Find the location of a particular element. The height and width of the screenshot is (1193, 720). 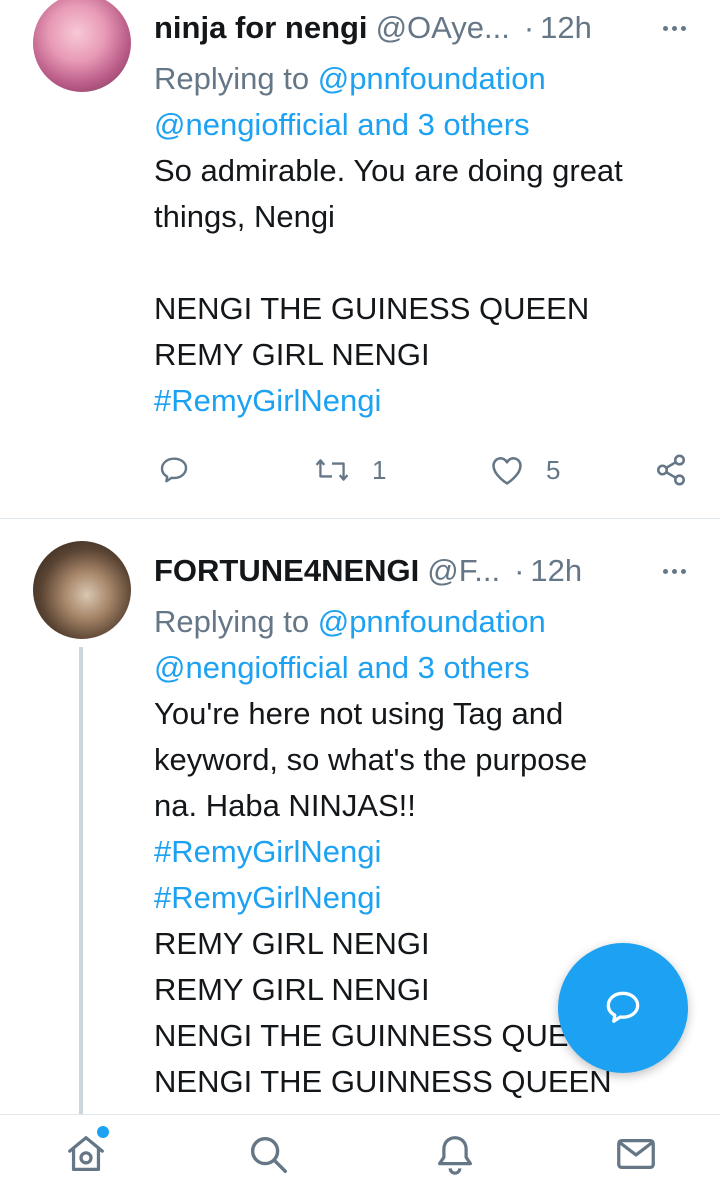

tweet-text-line: keyword, so what's the purpose is located at coordinates (371, 759).